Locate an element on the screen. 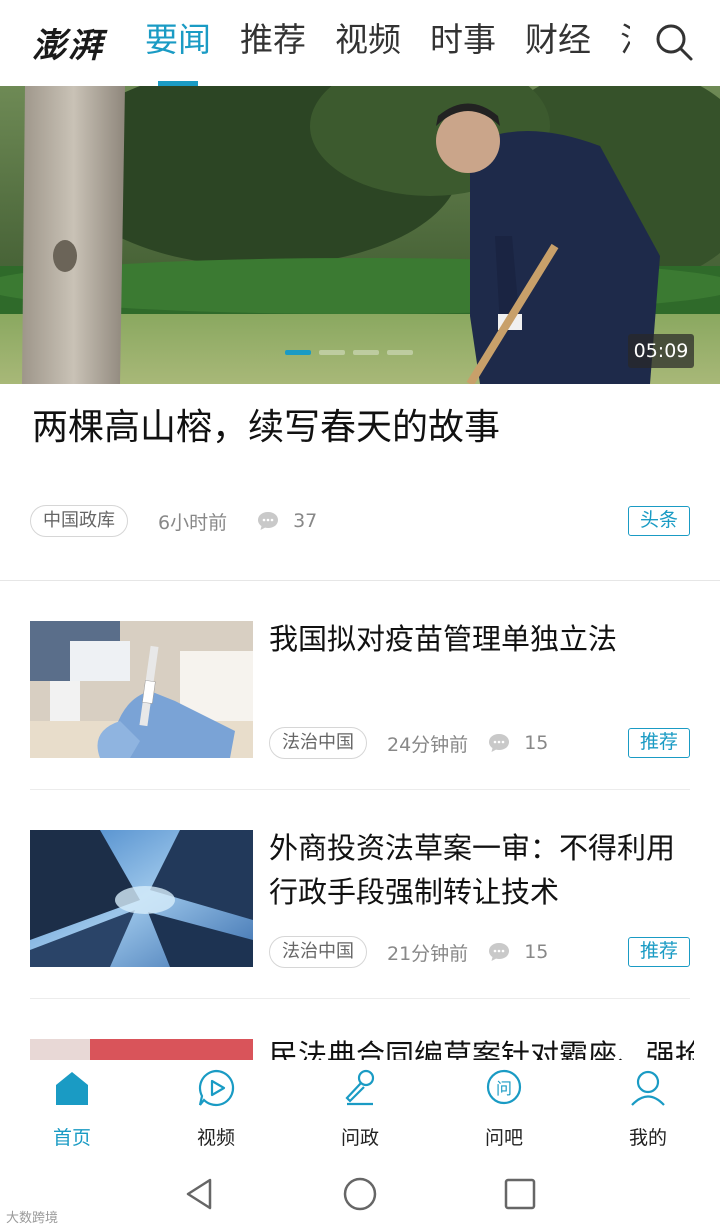  nav-home: 首页 is located at coordinates (72, 1108).